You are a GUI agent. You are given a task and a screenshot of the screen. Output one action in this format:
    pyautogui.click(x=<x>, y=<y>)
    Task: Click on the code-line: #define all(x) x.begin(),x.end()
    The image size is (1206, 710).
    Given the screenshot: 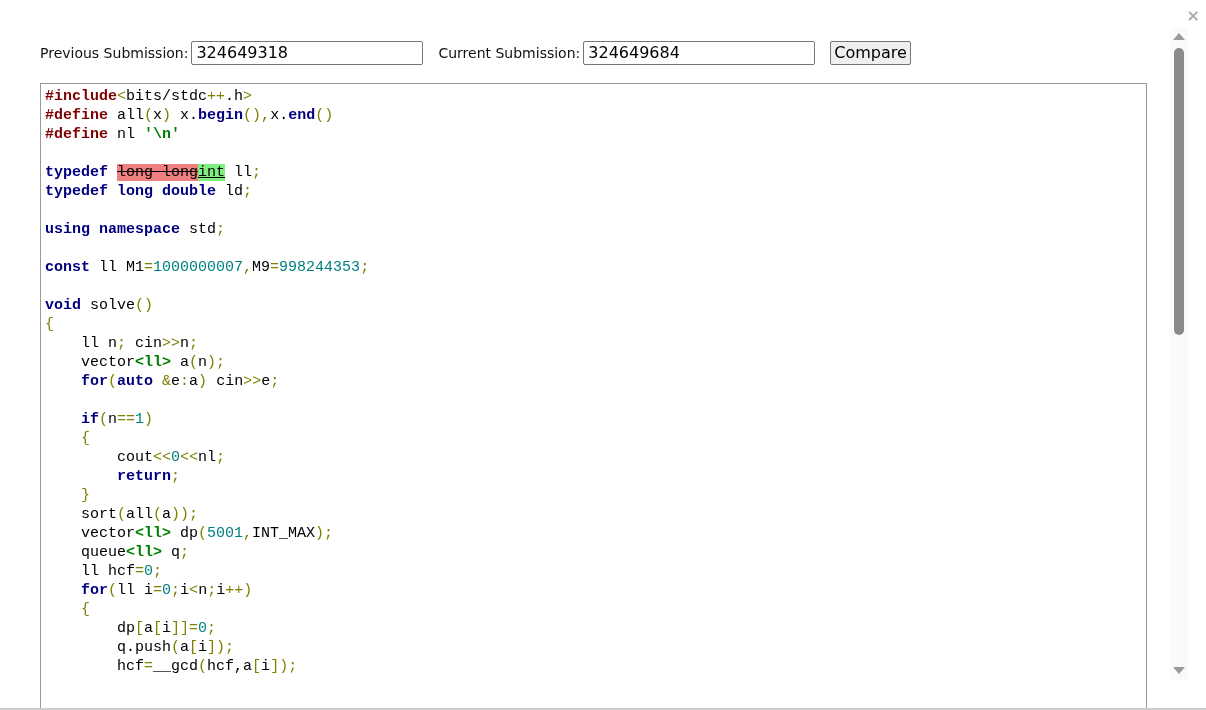 What is the action you would take?
    pyautogui.click(x=190, y=115)
    